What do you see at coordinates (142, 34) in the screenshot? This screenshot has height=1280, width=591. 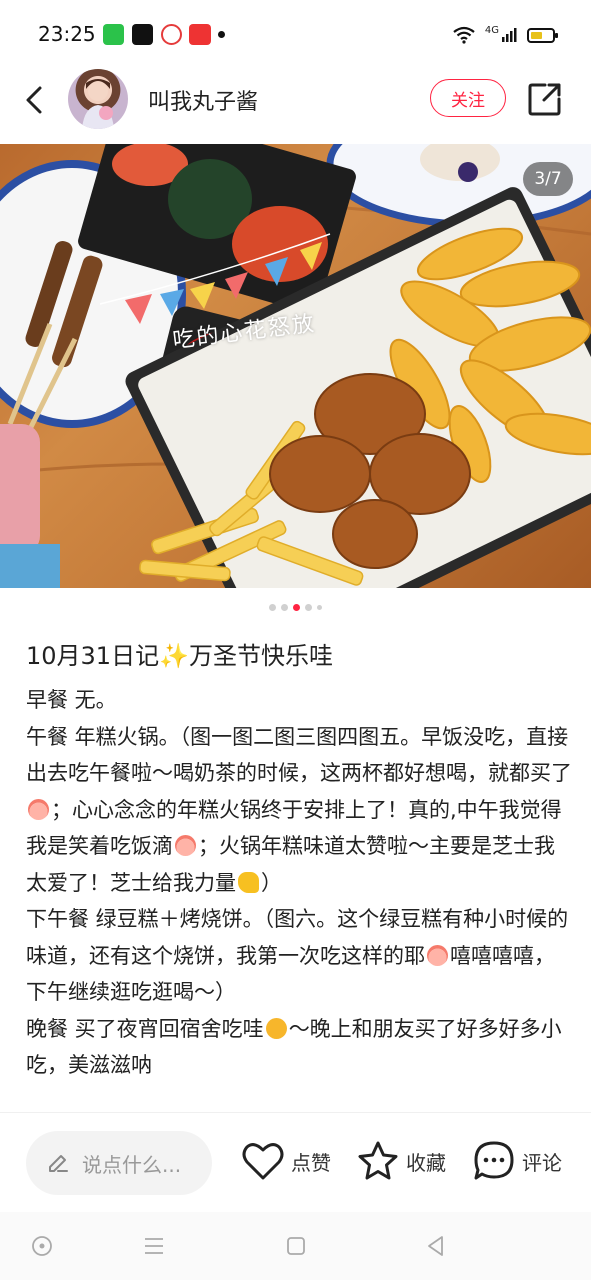 I see `soul-app-icon` at bounding box center [142, 34].